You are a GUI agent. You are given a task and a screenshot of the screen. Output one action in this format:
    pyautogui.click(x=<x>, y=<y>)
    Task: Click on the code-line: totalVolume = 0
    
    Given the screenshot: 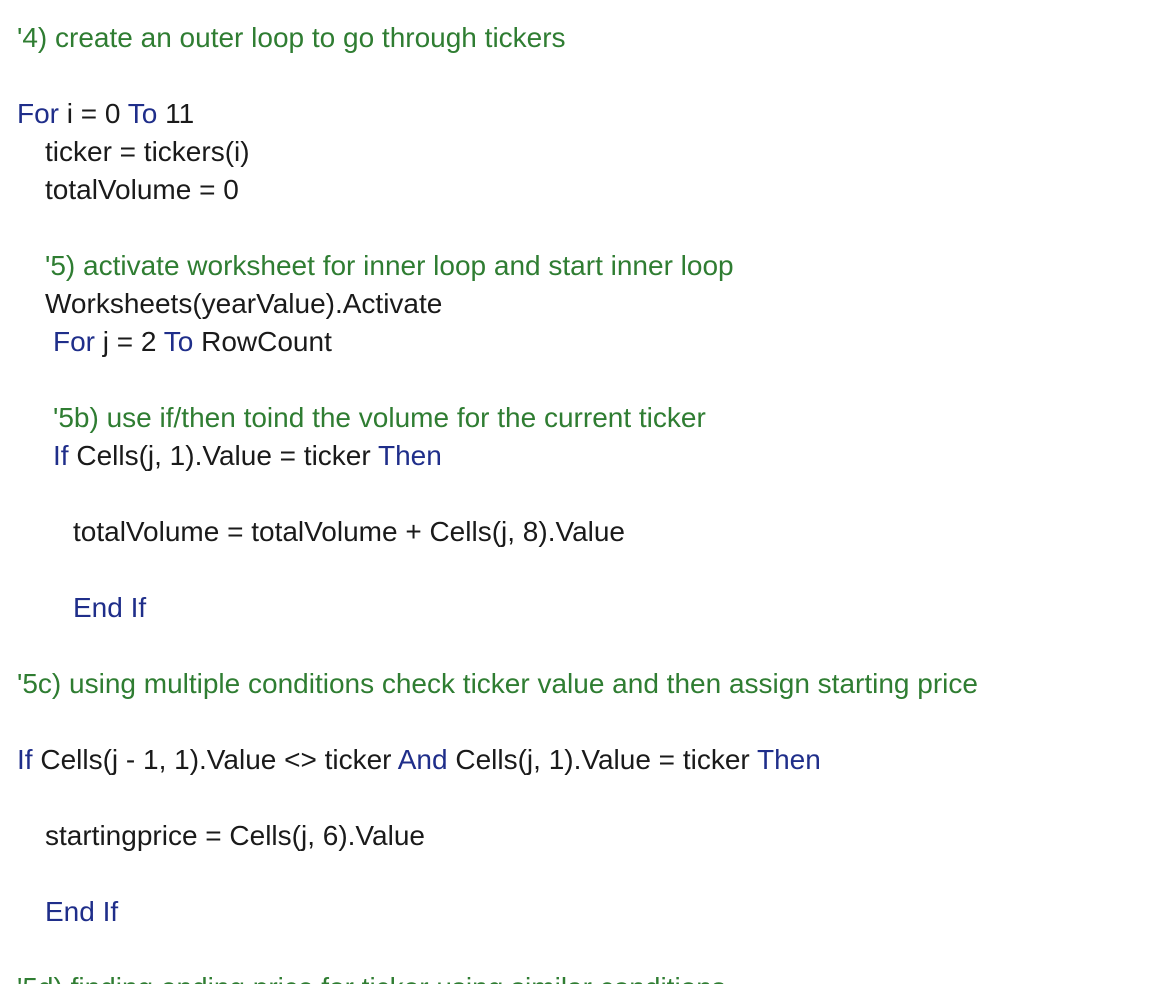 What is the action you would take?
    pyautogui.click(x=142, y=190)
    